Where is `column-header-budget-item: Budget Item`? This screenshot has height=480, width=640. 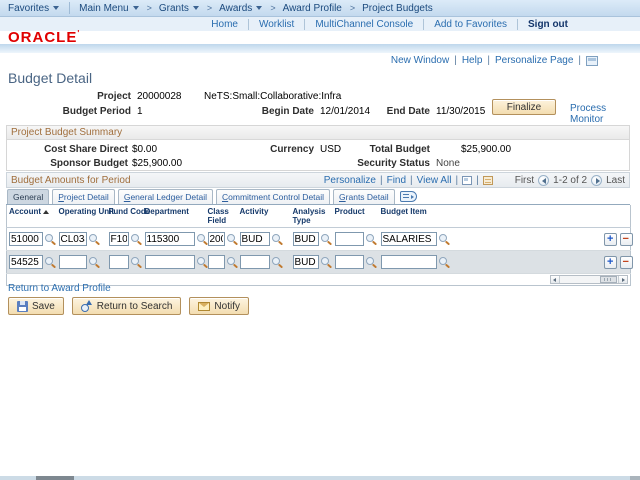
column-header-budget-item: Budget Item is located at coordinates (420, 217).